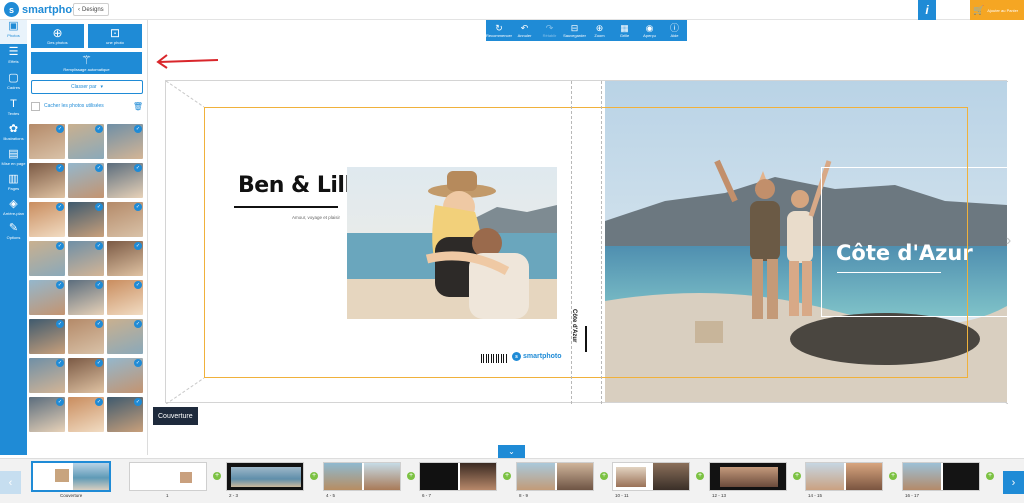 This screenshot has height=503, width=1024. What do you see at coordinates (13, 138) in the screenshot?
I see `rail-label: Illustrations` at bounding box center [13, 138].